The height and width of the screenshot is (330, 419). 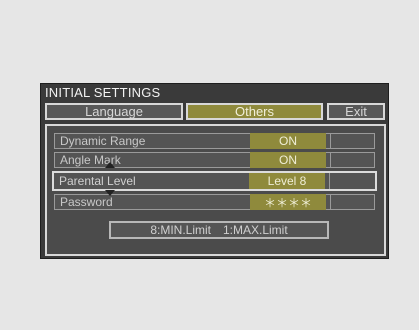 I want to click on setting-label: Dynamic Range, so click(x=103, y=141).